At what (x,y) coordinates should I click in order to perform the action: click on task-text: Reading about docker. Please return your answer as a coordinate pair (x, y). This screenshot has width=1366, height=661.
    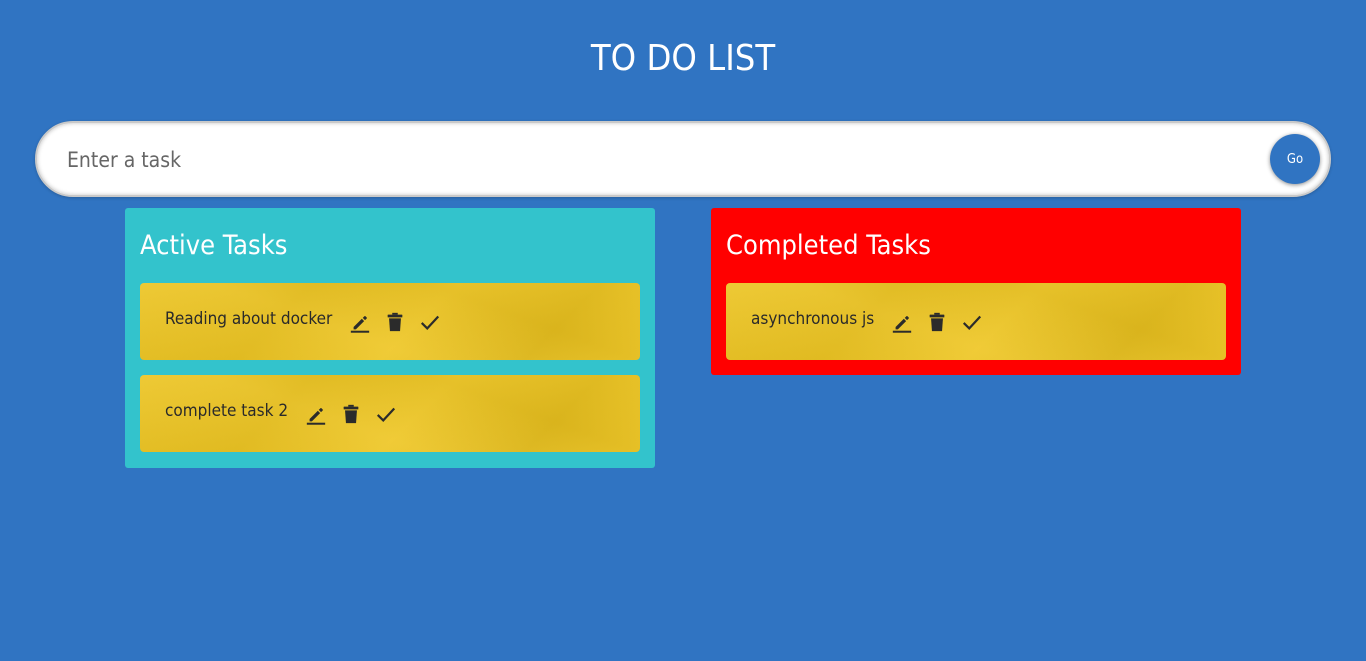
    Looking at the image, I should click on (249, 318).